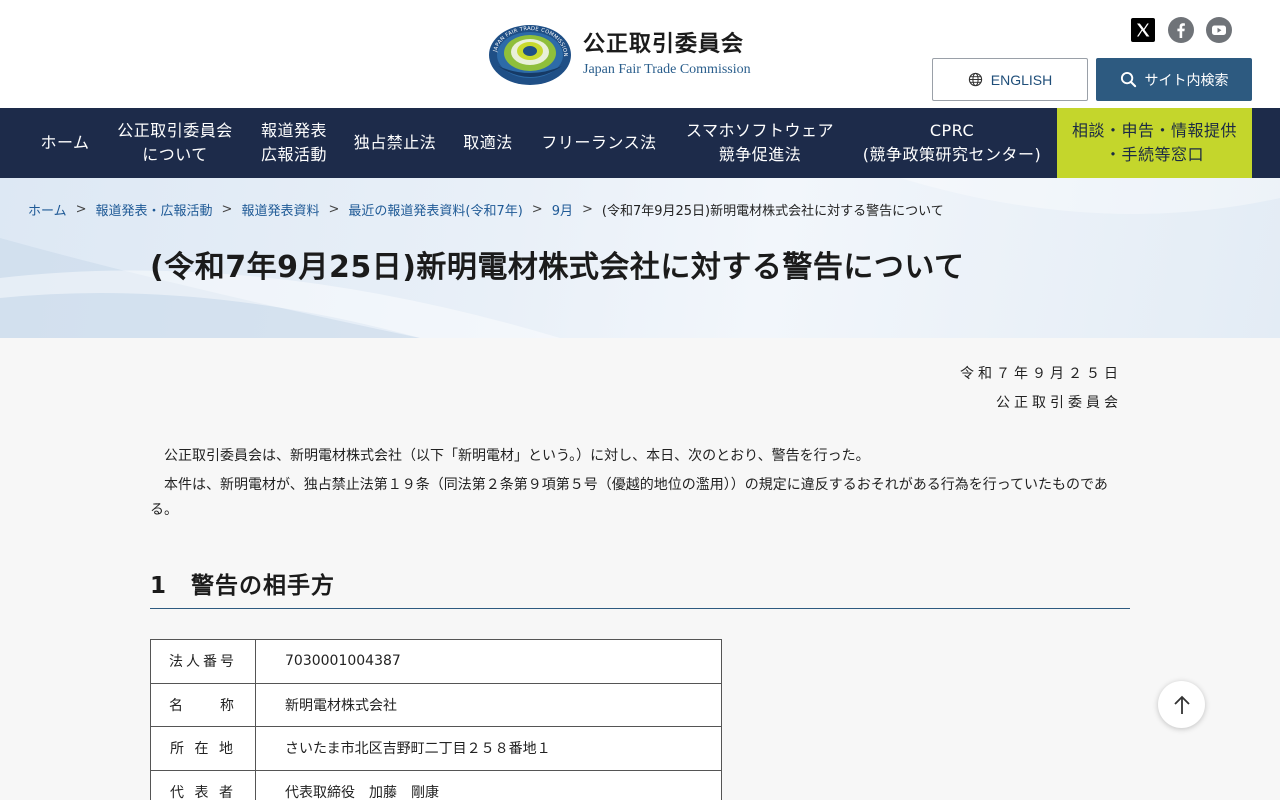 The height and width of the screenshot is (800, 1280). I want to click on breadcrumb-press-releases: 報道発表資料, so click(280, 209).